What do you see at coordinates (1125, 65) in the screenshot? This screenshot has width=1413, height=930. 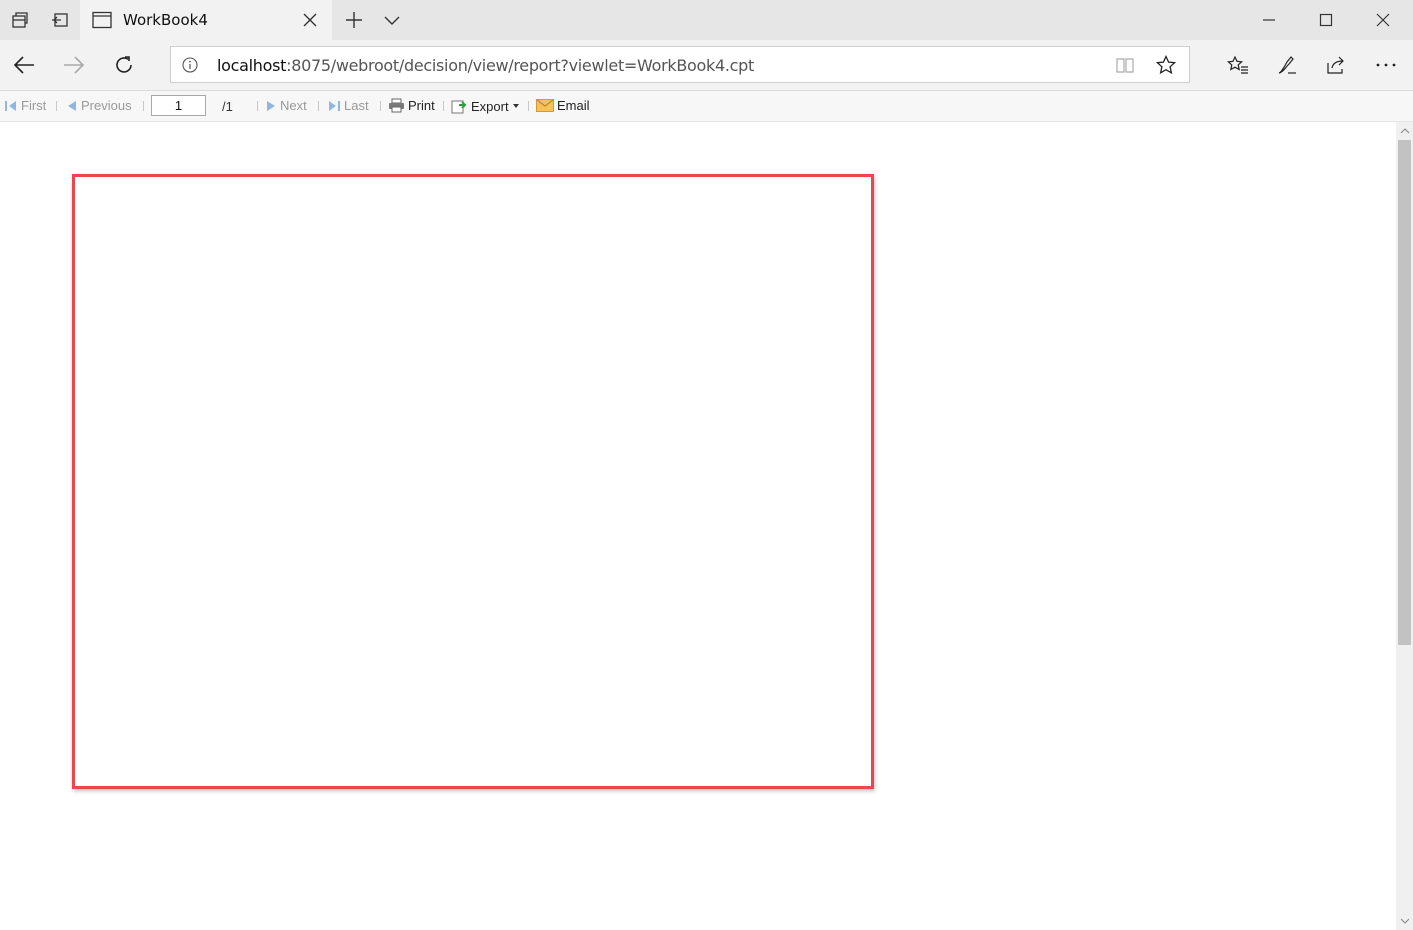 I see `reading-view-icon` at bounding box center [1125, 65].